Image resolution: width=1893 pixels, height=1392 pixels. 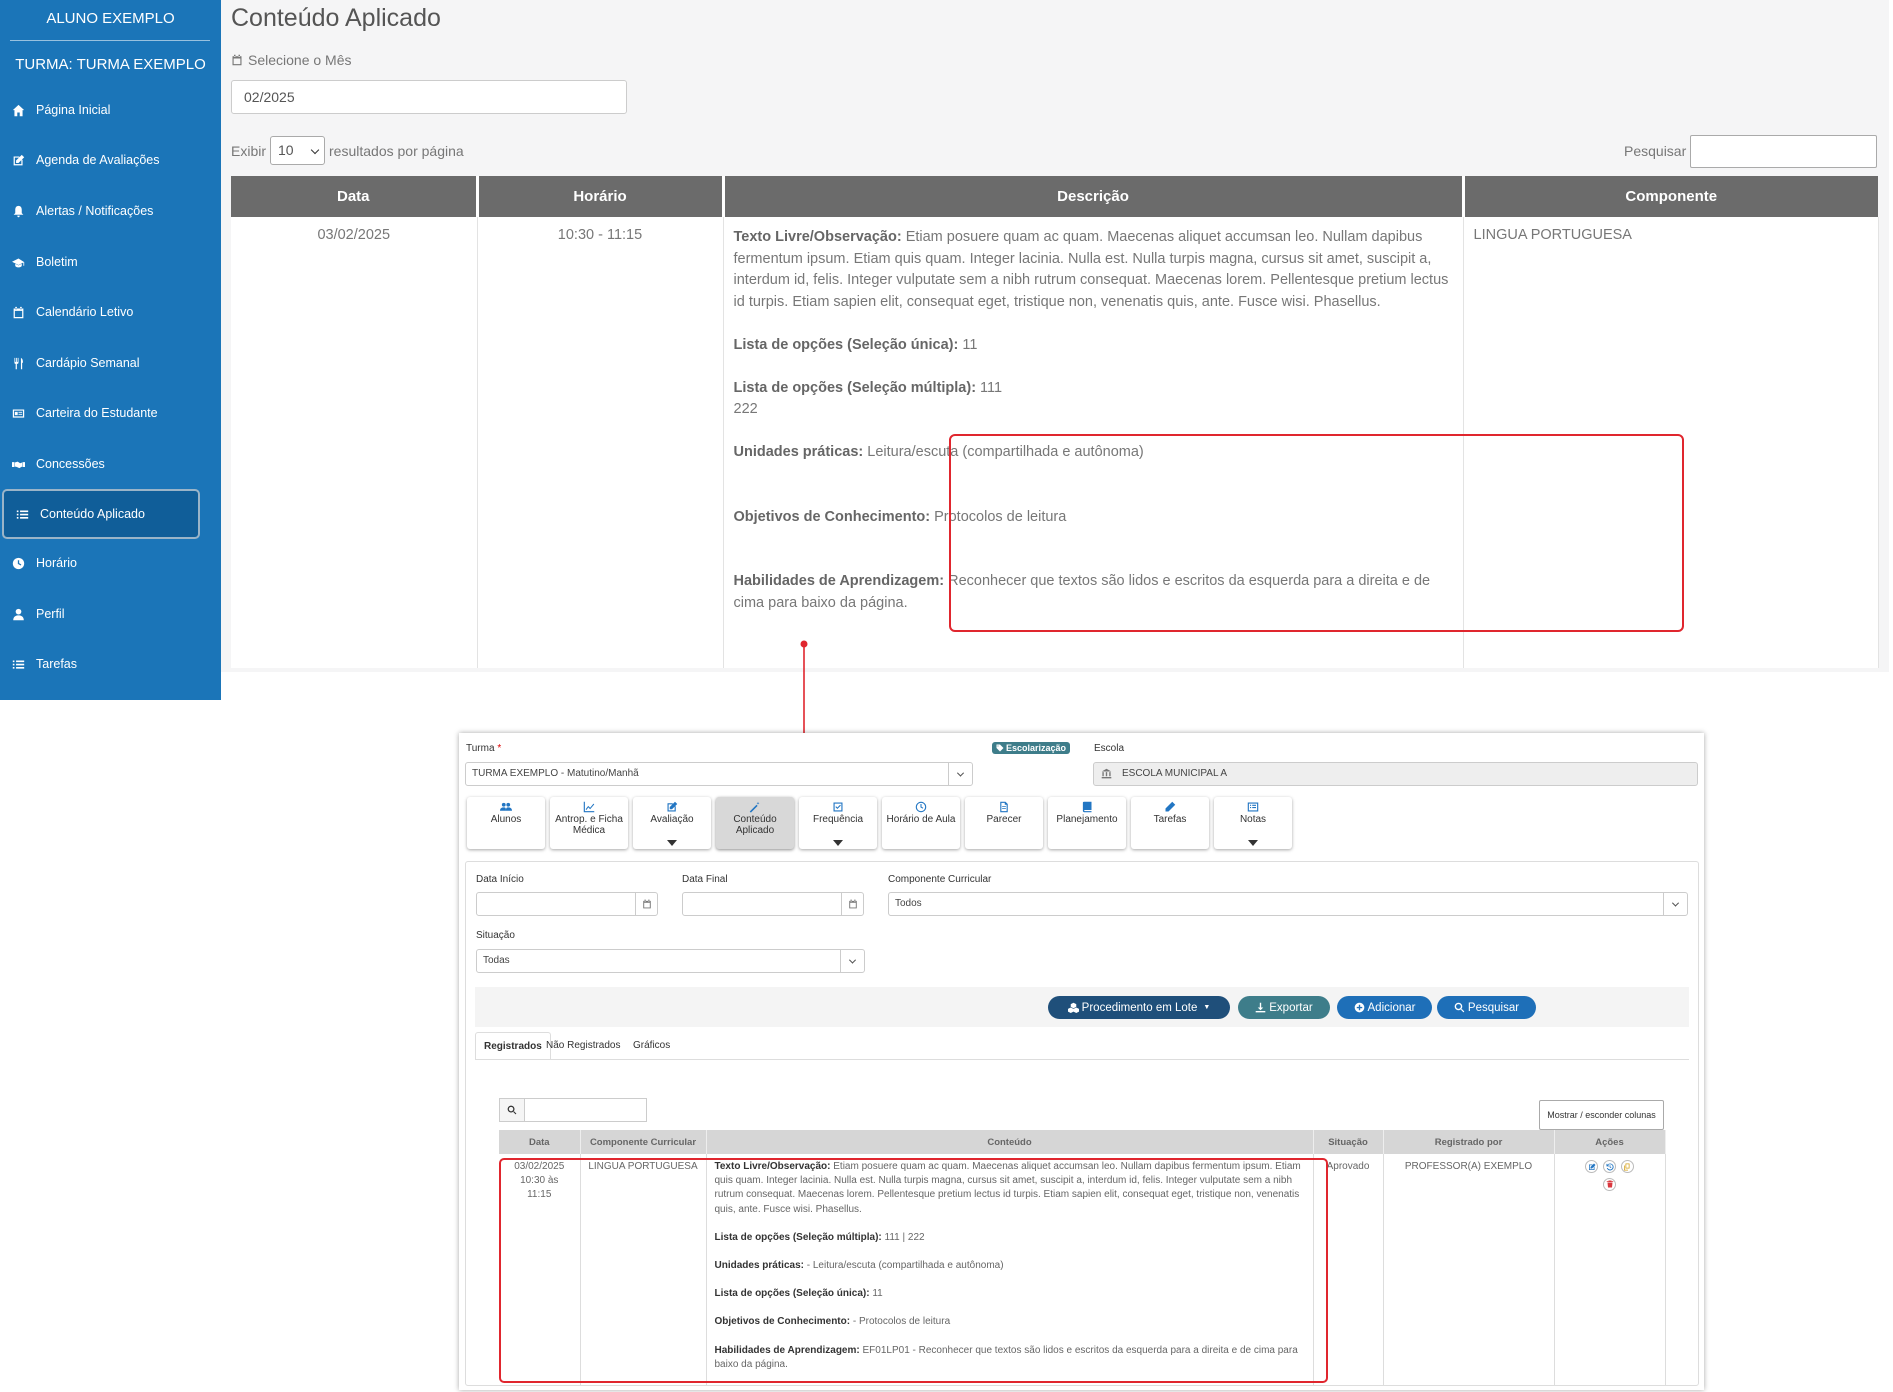 What do you see at coordinates (705, 879) in the screenshot?
I see `end-date-label: Data Final` at bounding box center [705, 879].